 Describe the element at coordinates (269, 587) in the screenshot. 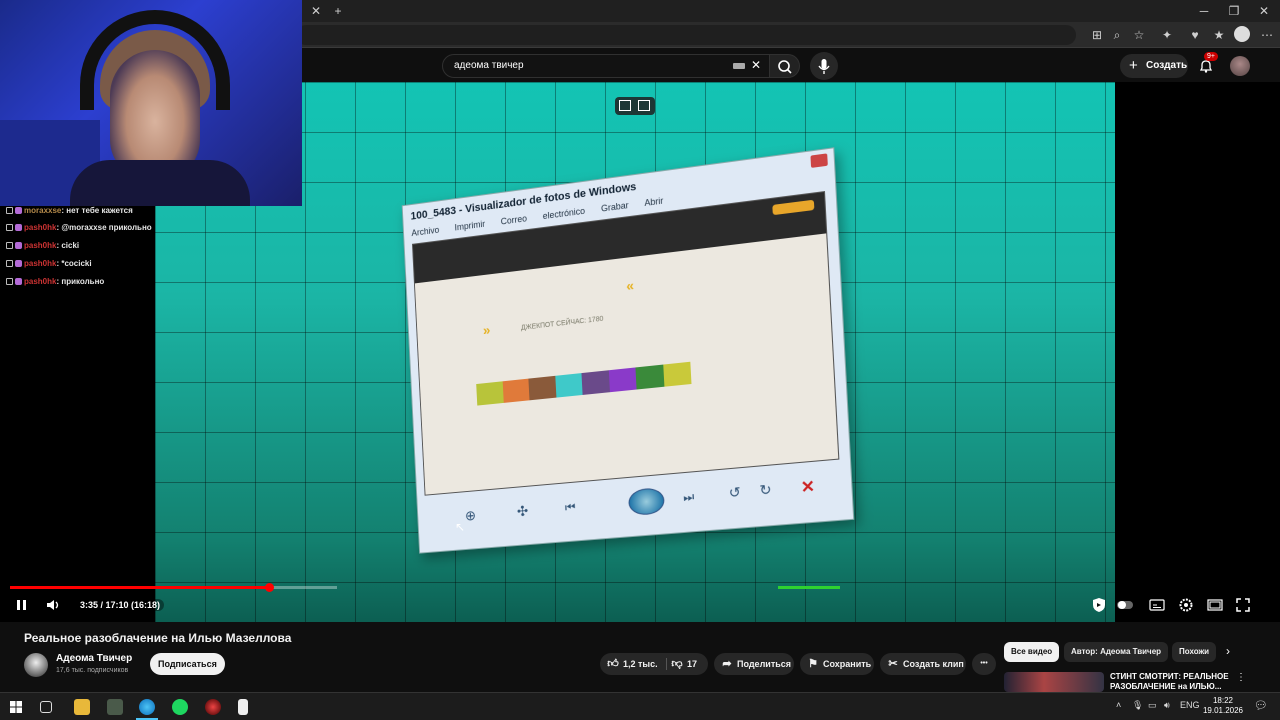

I see `progress-scrubber` at that location.